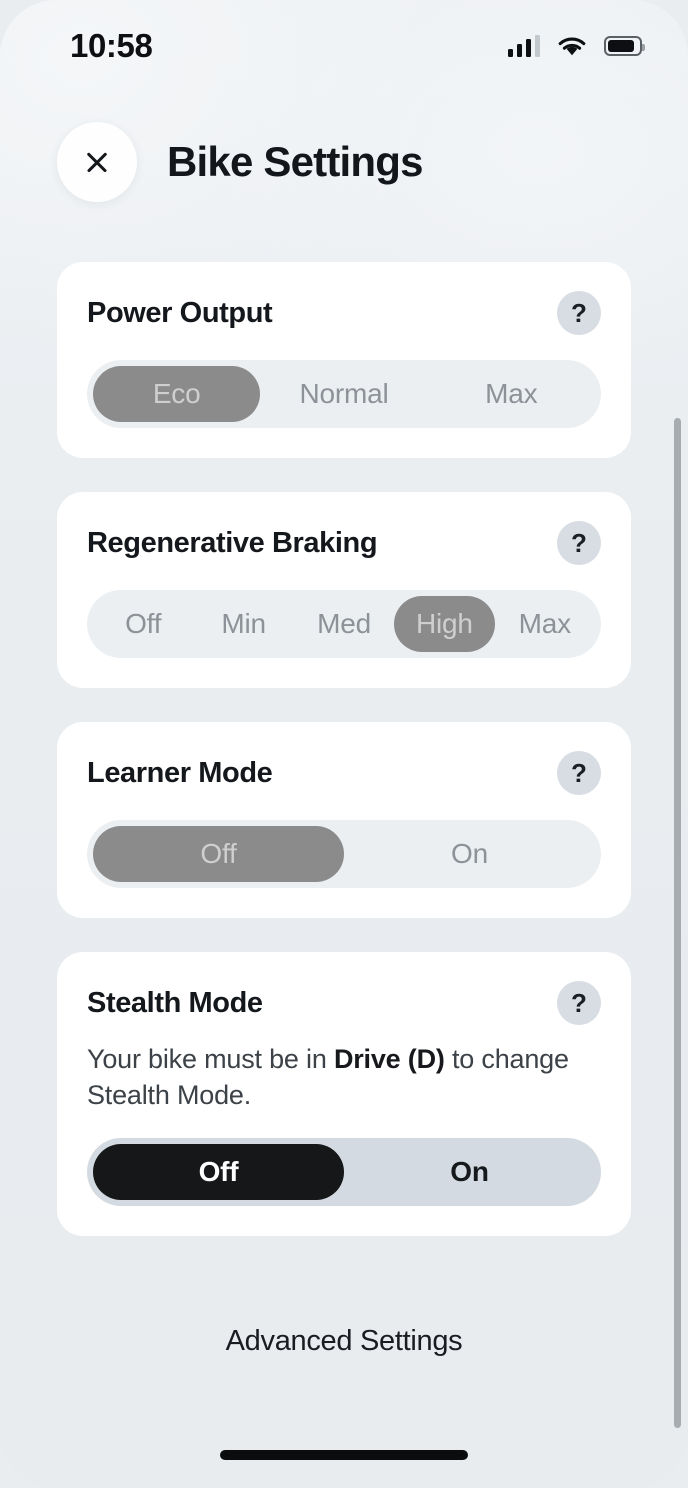 This screenshot has width=688, height=1488. What do you see at coordinates (469, 1172) in the screenshot?
I see `segment-stealth-on: On` at bounding box center [469, 1172].